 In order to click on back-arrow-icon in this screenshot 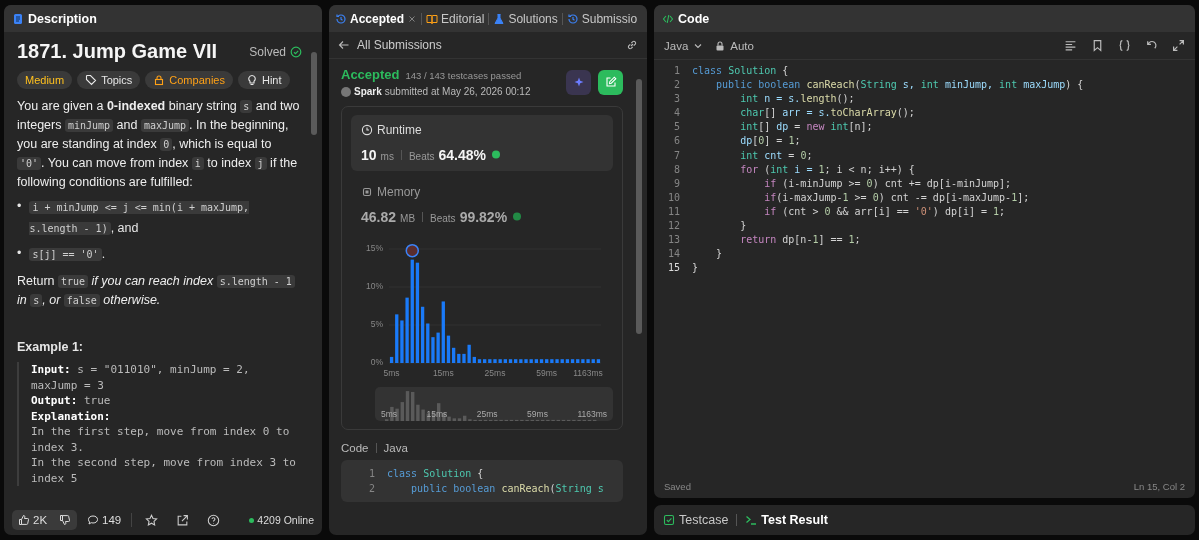, I will do `click(344, 45)`.